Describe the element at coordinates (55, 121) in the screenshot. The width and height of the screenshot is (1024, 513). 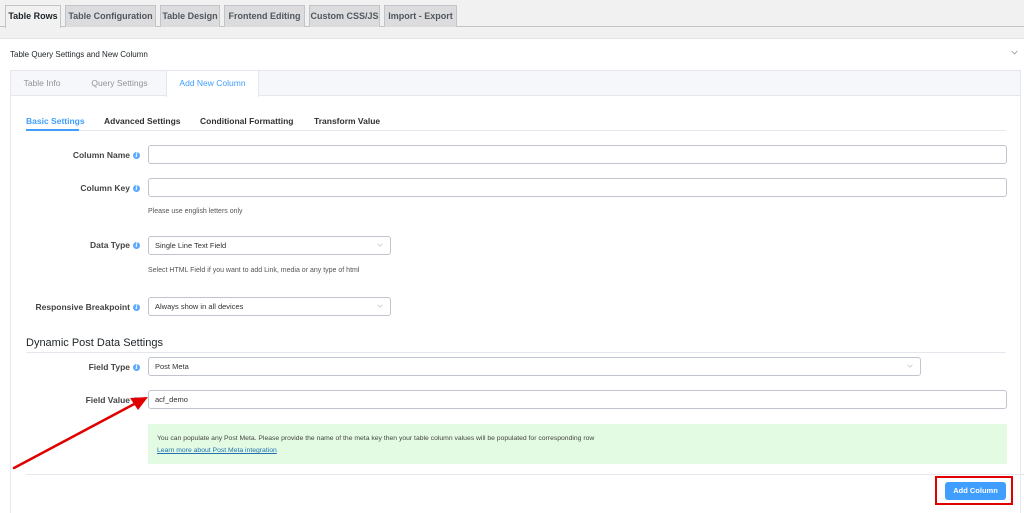
I see `subtab-basic-settings: Basic Settings` at that location.